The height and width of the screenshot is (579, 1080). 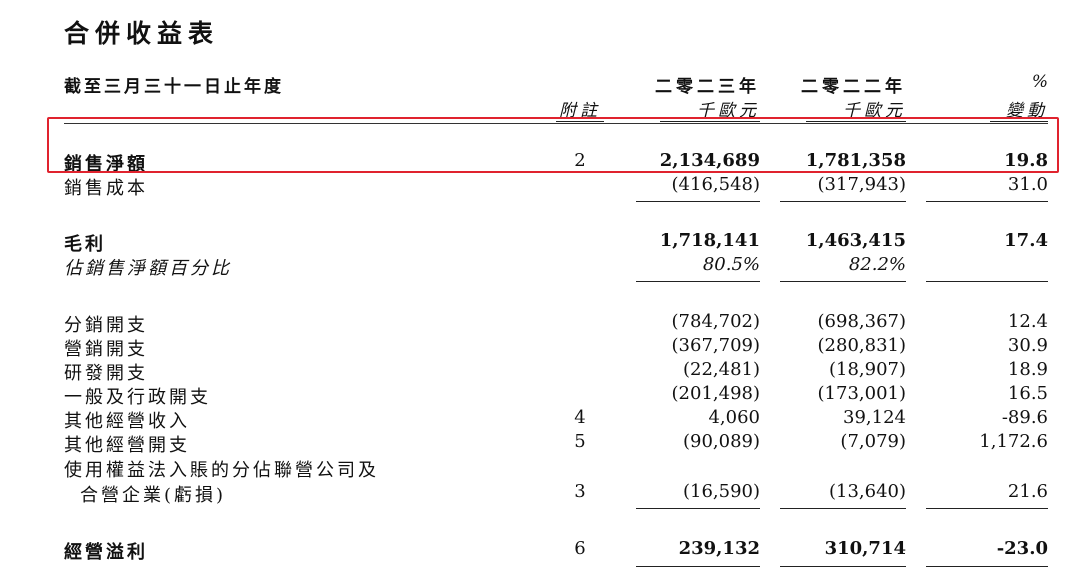 I want to click on row-value-2023: (784,702), so click(x=715, y=321).